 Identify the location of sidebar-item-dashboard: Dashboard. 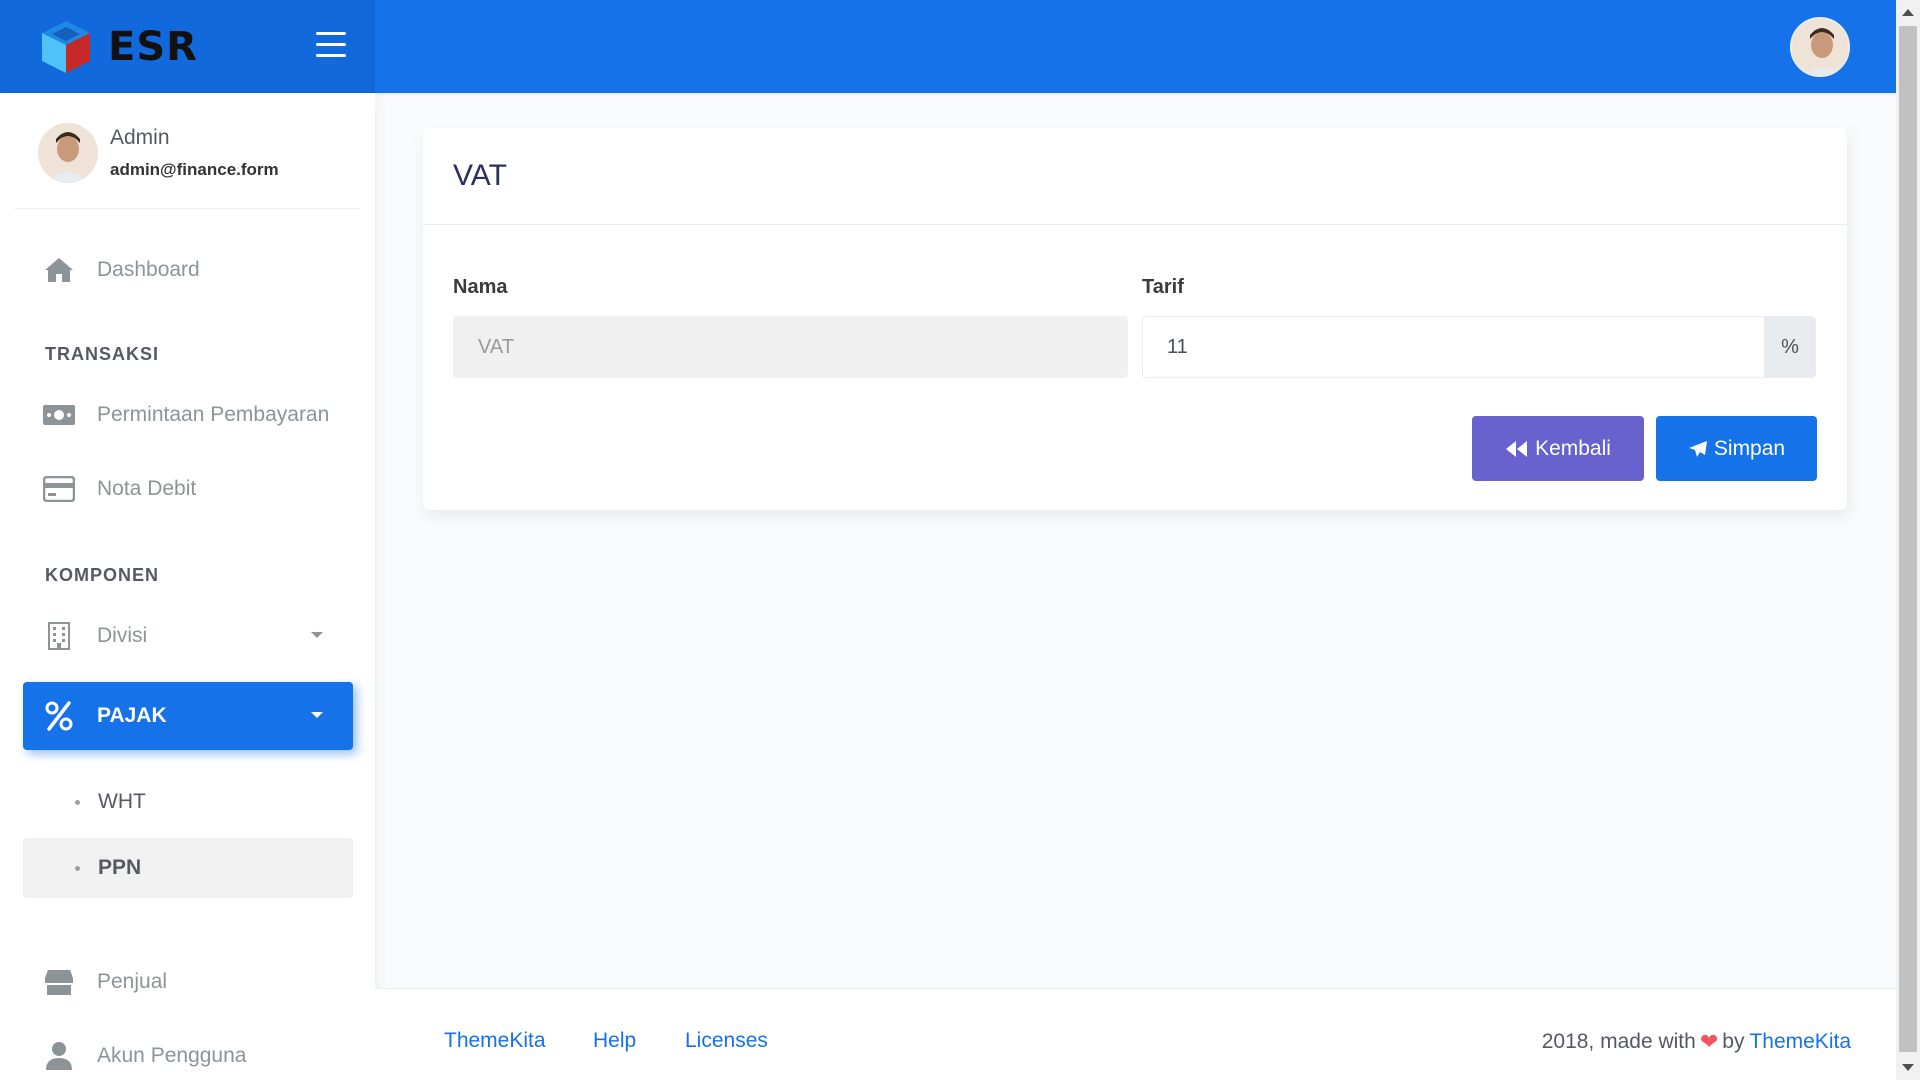
(188, 270).